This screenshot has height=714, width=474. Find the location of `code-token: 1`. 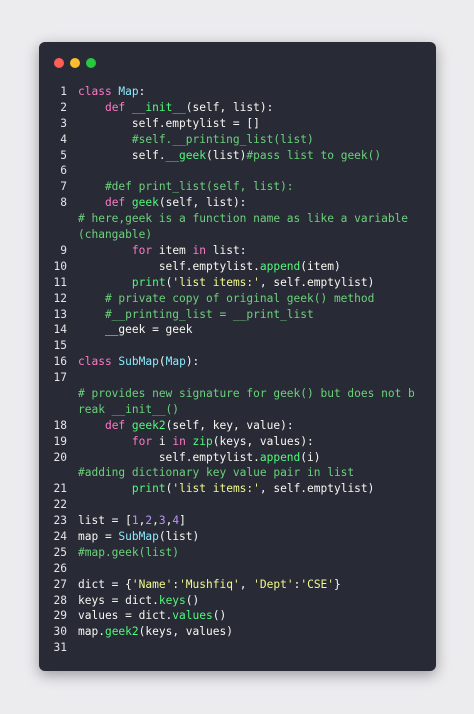

code-token: 1 is located at coordinates (135, 521).